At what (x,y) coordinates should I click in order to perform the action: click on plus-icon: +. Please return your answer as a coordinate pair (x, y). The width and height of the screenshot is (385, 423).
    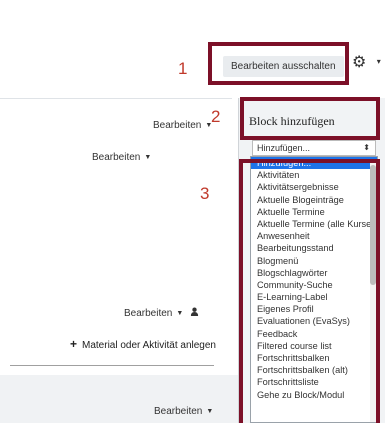
    Looking at the image, I should click on (74, 344).